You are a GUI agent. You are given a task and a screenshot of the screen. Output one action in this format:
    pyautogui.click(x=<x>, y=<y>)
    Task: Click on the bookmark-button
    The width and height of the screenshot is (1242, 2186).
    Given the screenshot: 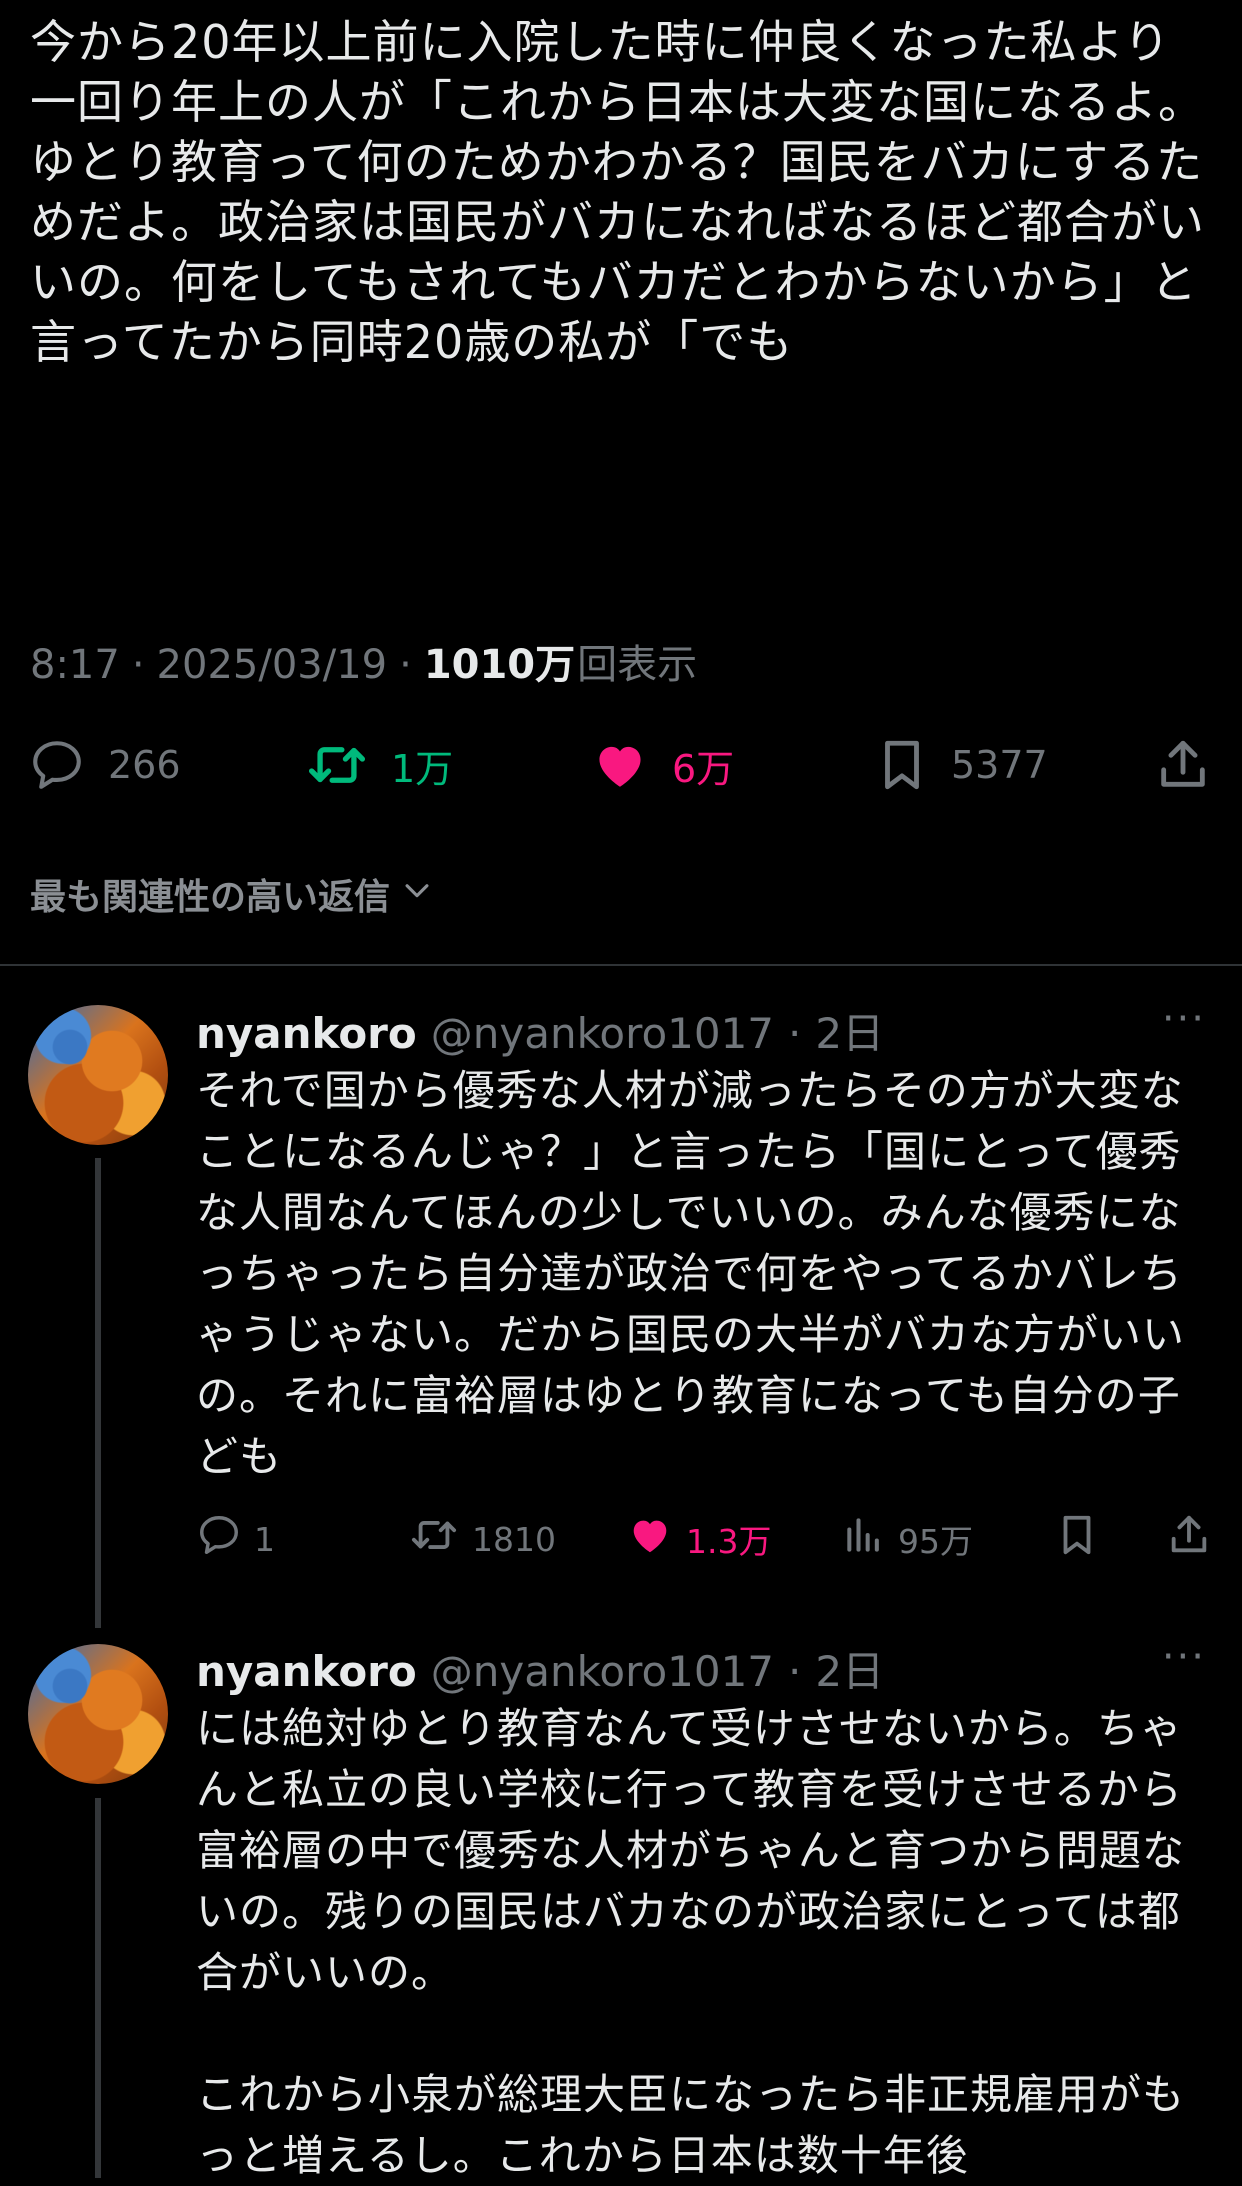 What is the action you would take?
    pyautogui.click(x=1077, y=1539)
    